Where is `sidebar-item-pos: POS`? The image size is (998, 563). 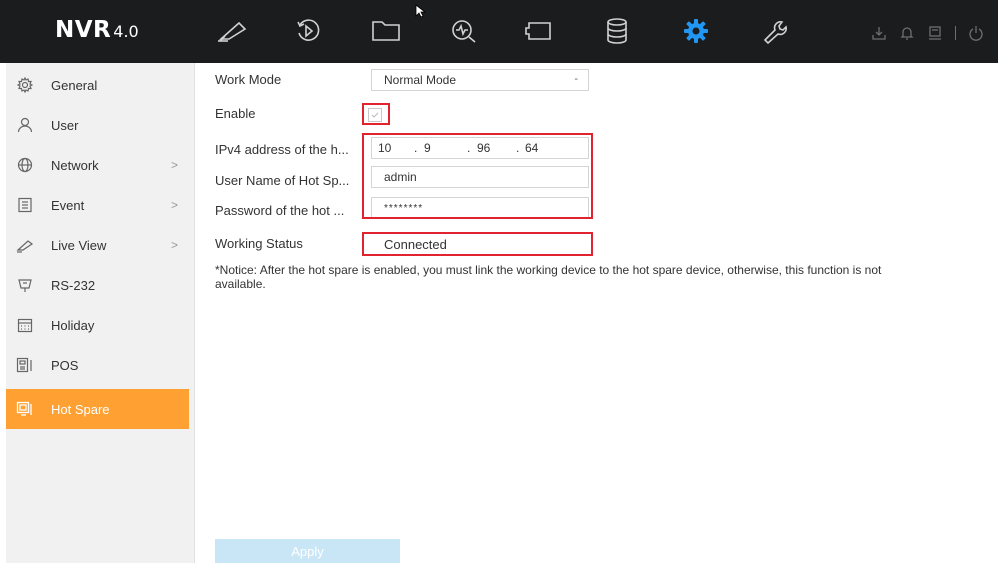
sidebar-item-pos: POS is located at coordinates (97, 365).